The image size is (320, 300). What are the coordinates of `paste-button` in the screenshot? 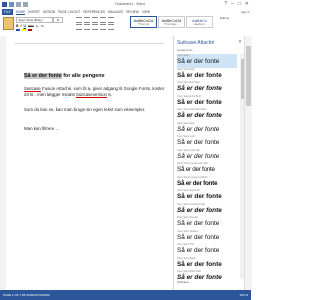 It's located at (8, 23).